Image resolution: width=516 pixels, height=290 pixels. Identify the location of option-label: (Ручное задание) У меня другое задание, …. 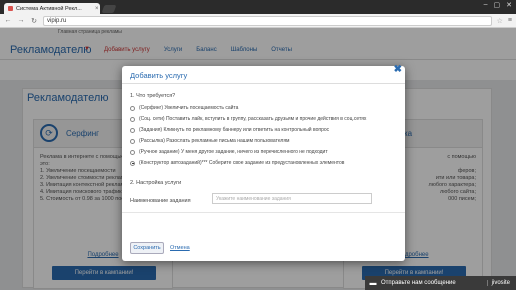
(233, 152).